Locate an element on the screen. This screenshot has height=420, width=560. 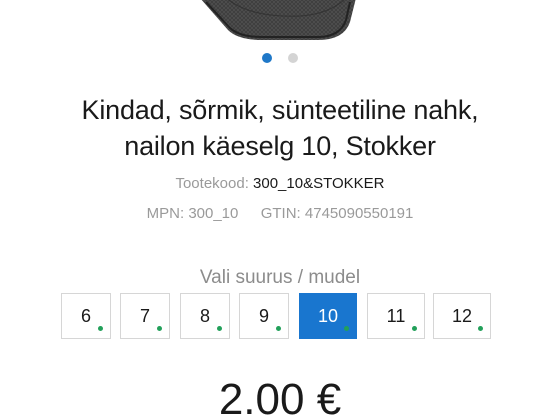
size-option-6: 6 is located at coordinates (86, 316).